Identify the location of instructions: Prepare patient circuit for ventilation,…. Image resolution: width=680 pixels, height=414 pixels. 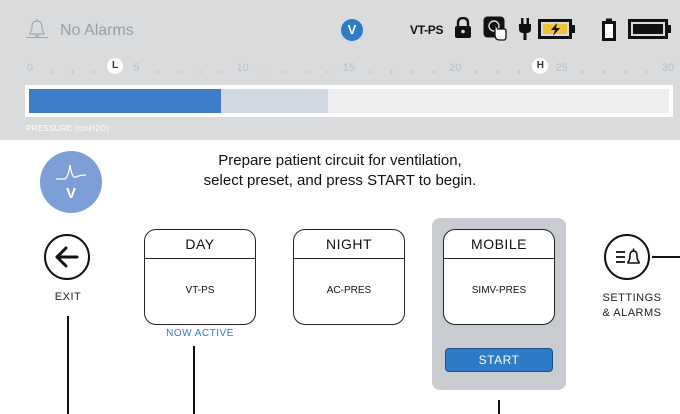
(340, 171).